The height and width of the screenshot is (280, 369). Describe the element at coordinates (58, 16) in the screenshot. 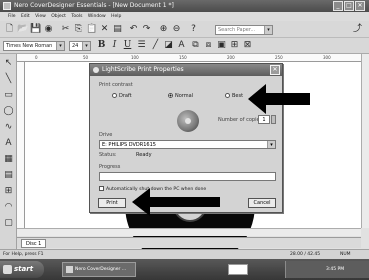

I see `menu-object: Object` at that location.